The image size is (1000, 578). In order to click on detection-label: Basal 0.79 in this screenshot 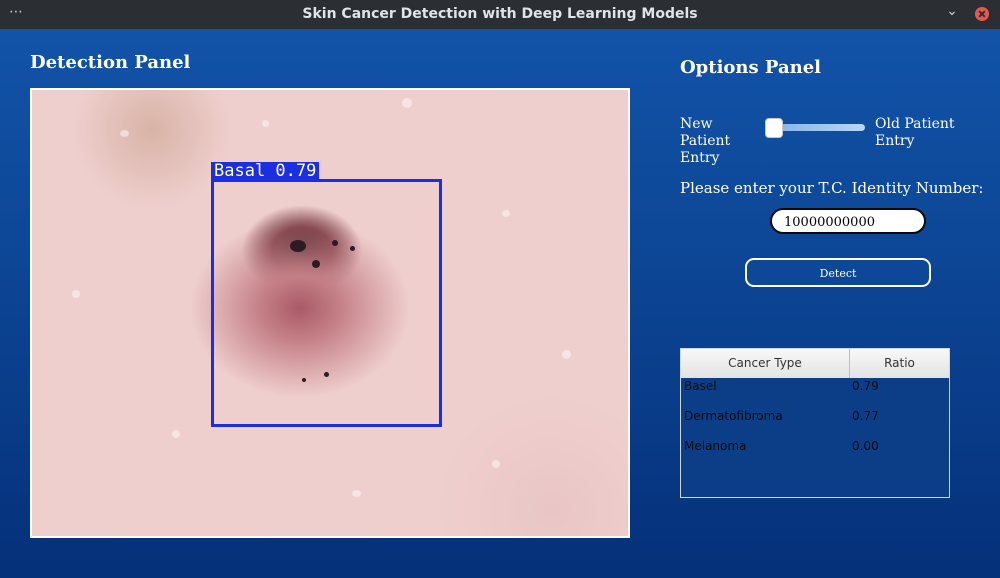, I will do `click(265, 171)`.